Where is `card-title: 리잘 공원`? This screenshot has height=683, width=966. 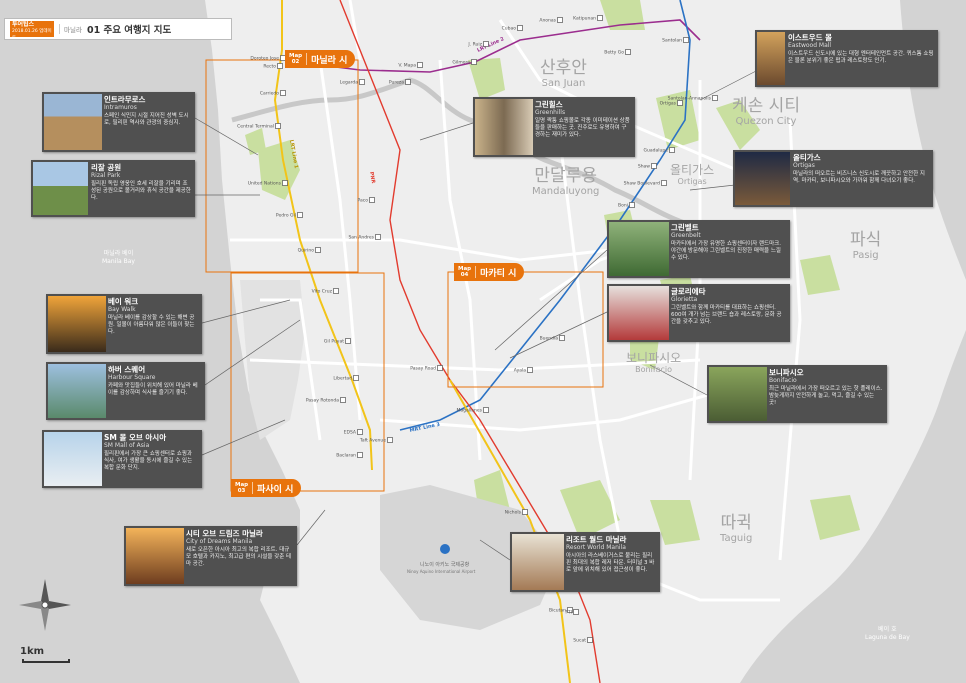 card-title: 리잘 공원 is located at coordinates (106, 167).